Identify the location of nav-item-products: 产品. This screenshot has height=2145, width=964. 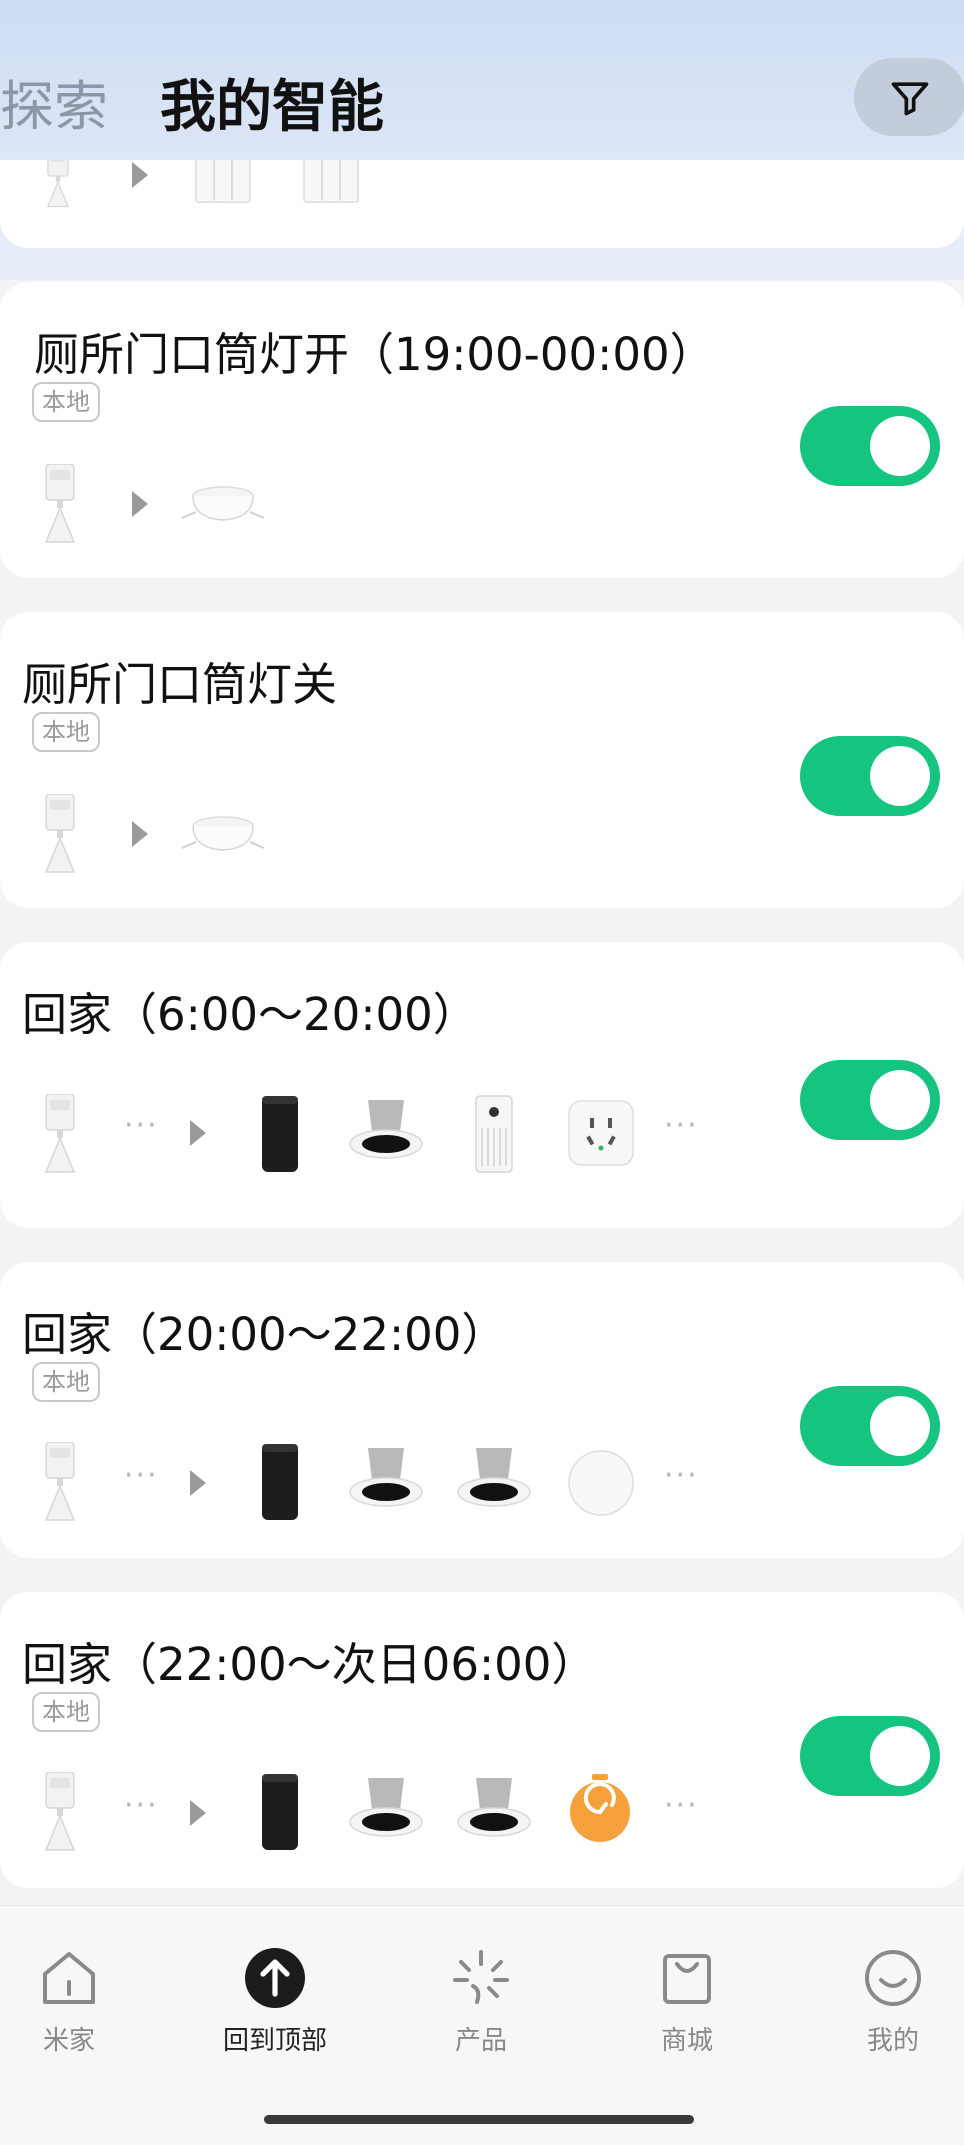
(481, 2001).